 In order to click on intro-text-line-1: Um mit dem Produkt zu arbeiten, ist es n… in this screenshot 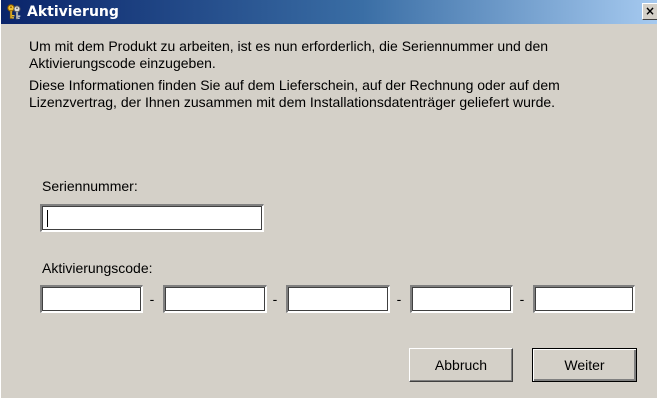, I will do `click(289, 46)`.